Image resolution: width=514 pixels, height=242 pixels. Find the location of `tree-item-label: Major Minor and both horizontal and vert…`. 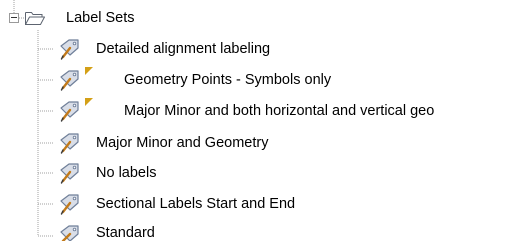

tree-item-label: Major Minor and both horizontal and vert… is located at coordinates (279, 111).